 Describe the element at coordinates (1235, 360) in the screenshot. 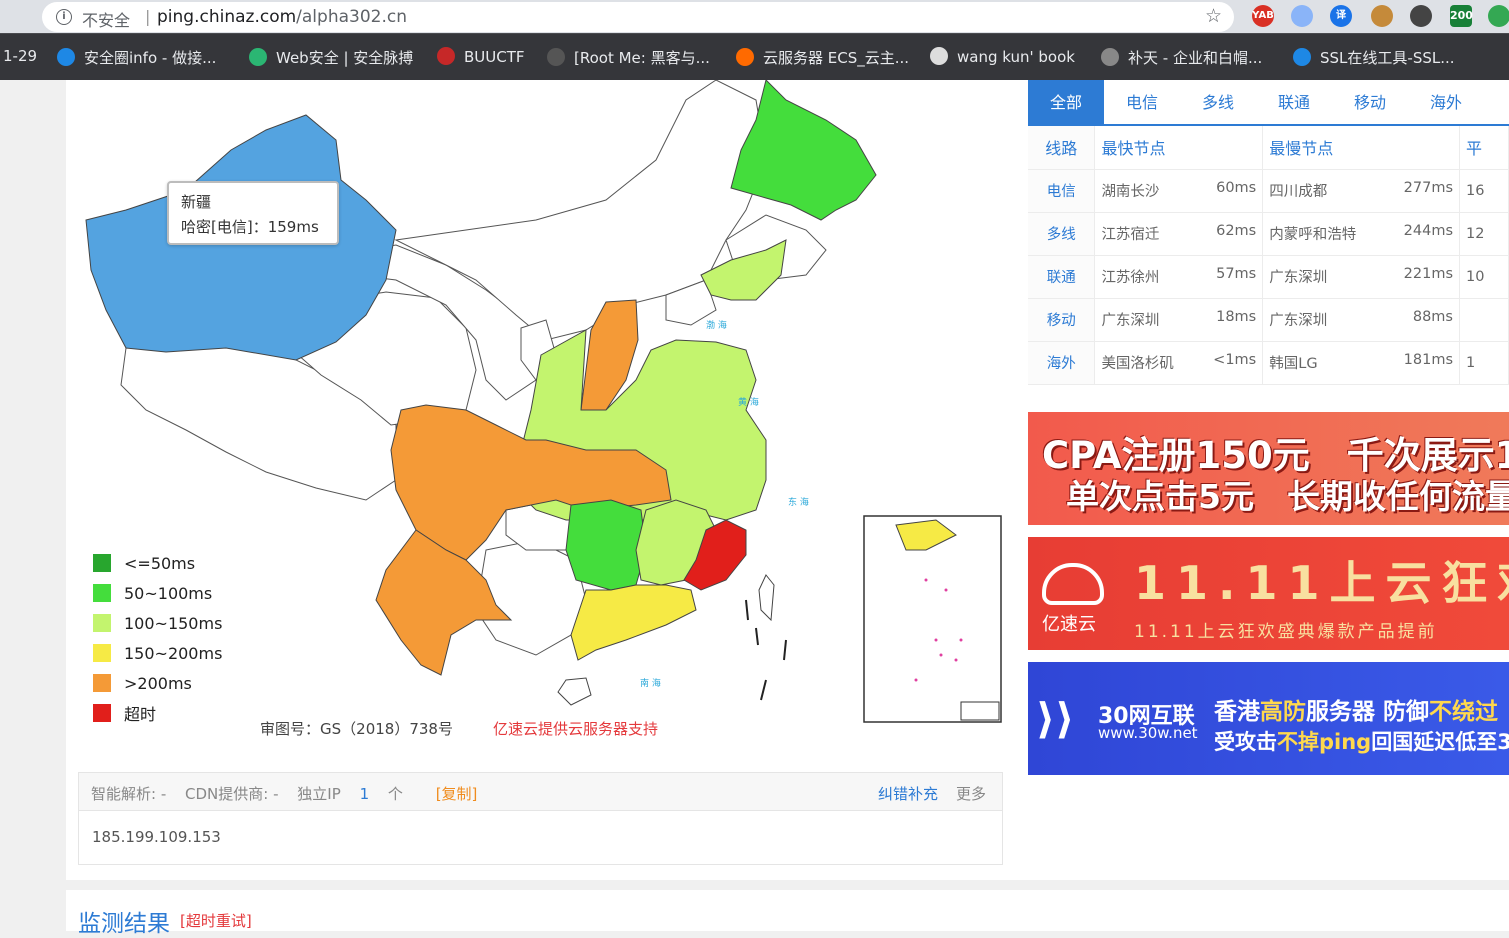

I see `node-latency: <1ms` at that location.